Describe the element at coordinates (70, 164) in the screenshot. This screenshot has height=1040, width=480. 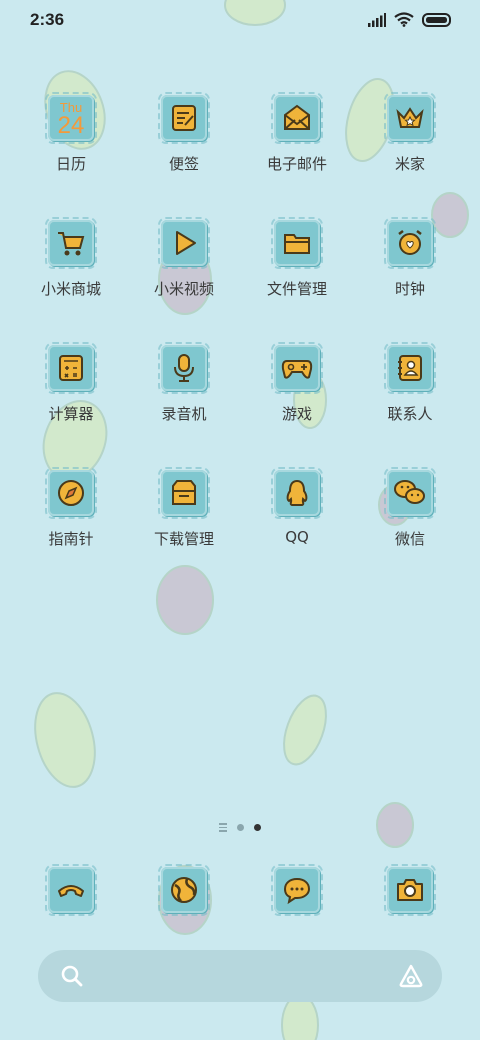
I see `app-label: 日历` at that location.